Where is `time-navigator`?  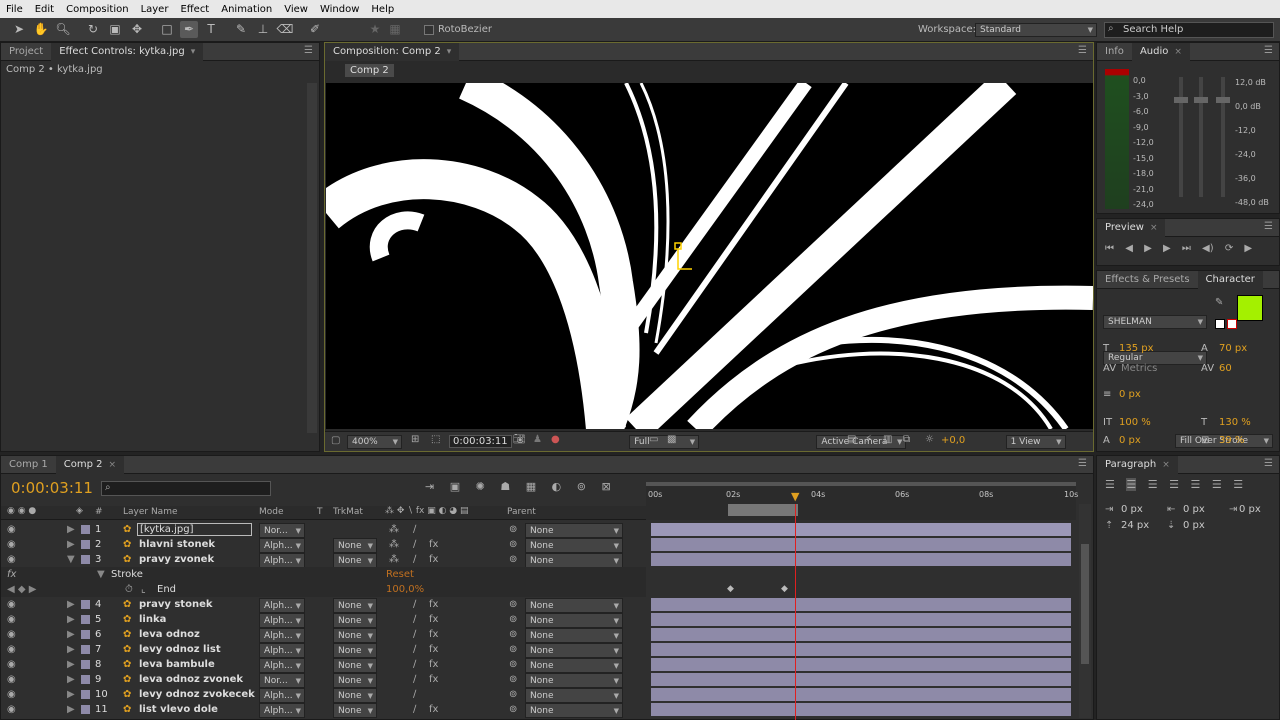
time-navigator is located at coordinates (861, 484).